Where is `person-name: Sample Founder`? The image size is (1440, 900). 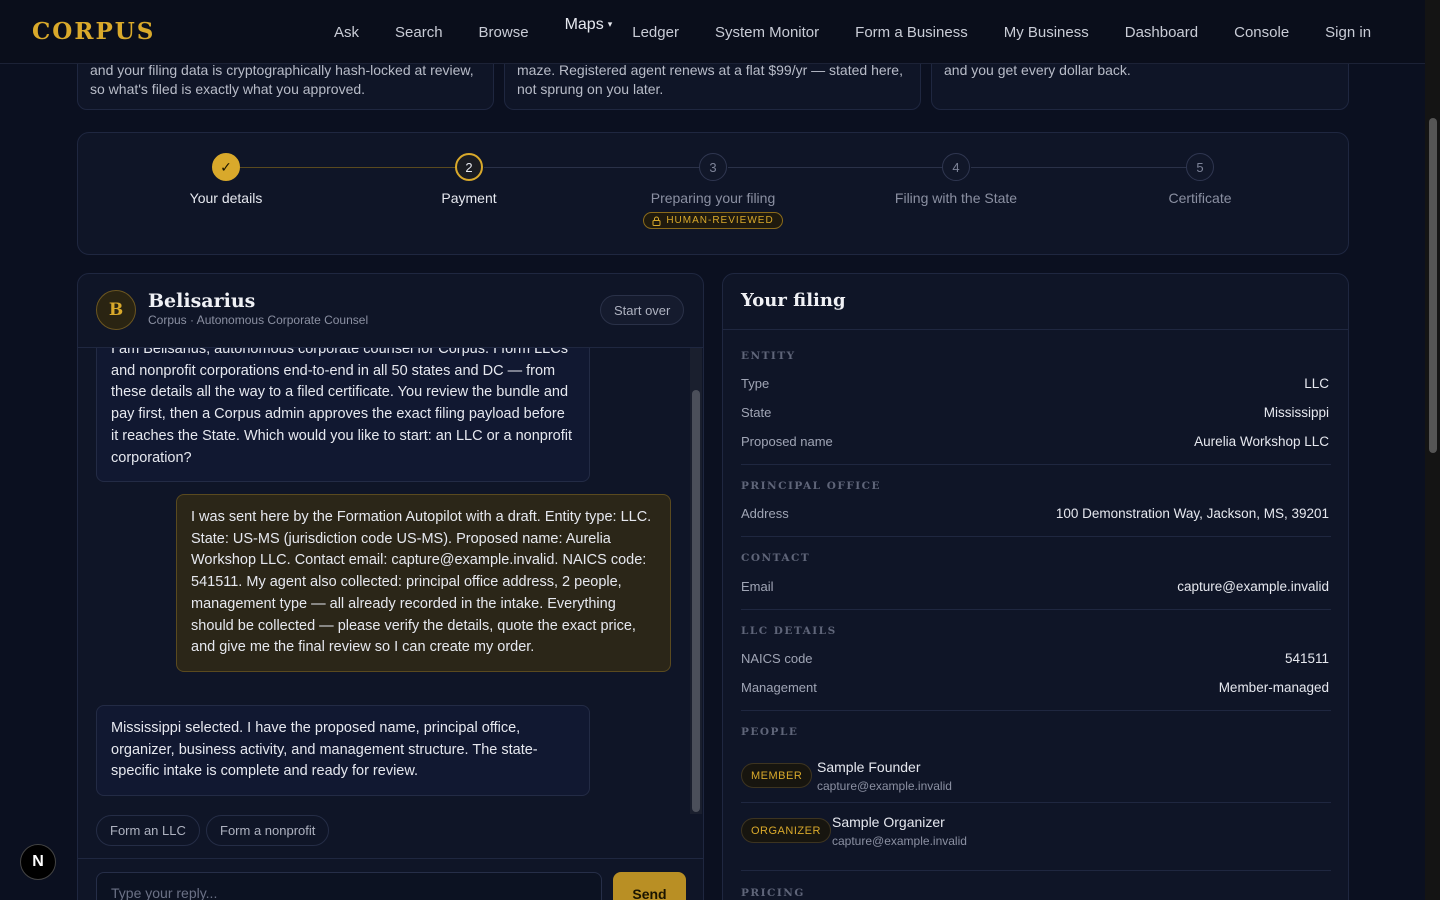 person-name: Sample Founder is located at coordinates (869, 767).